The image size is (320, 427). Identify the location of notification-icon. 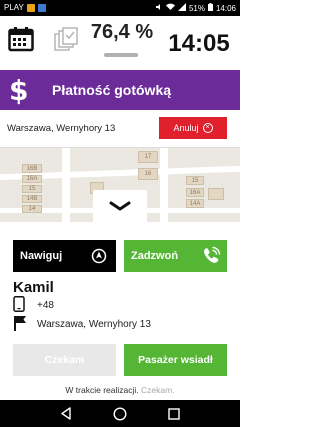
(30, 7).